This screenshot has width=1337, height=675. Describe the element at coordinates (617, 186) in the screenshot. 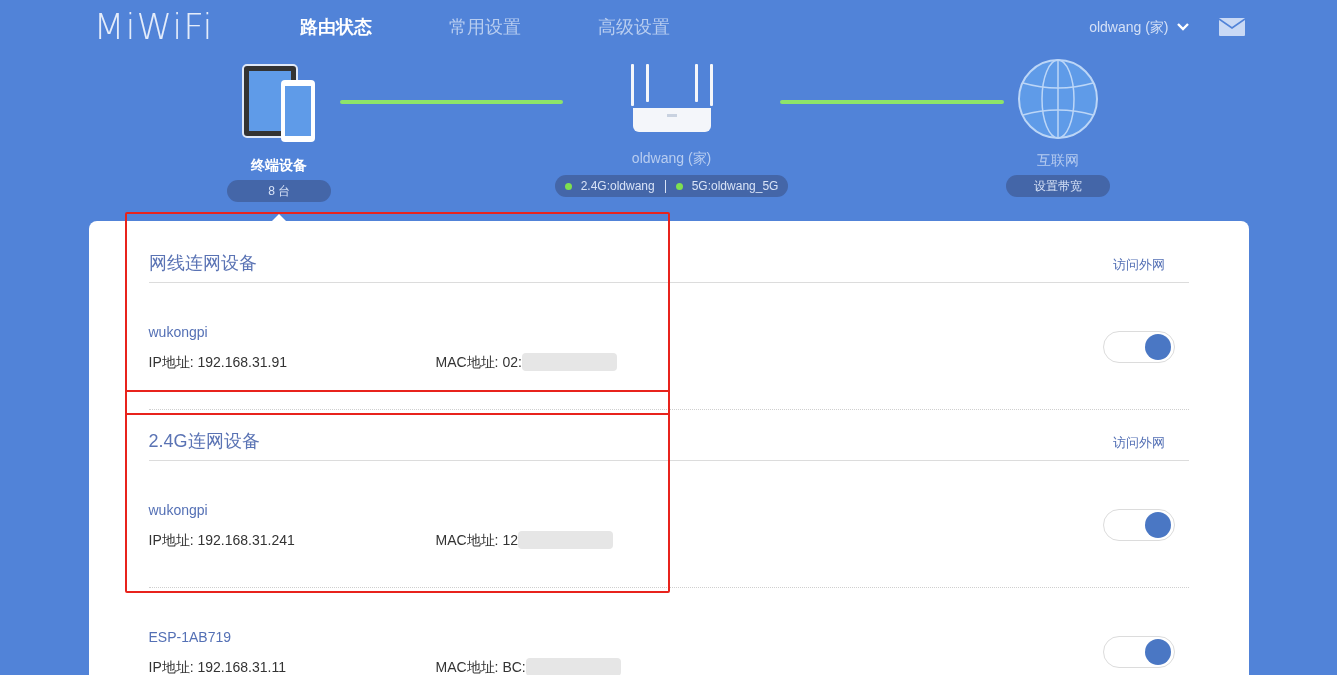

I see `band-label: 2.4G:oldwang` at that location.